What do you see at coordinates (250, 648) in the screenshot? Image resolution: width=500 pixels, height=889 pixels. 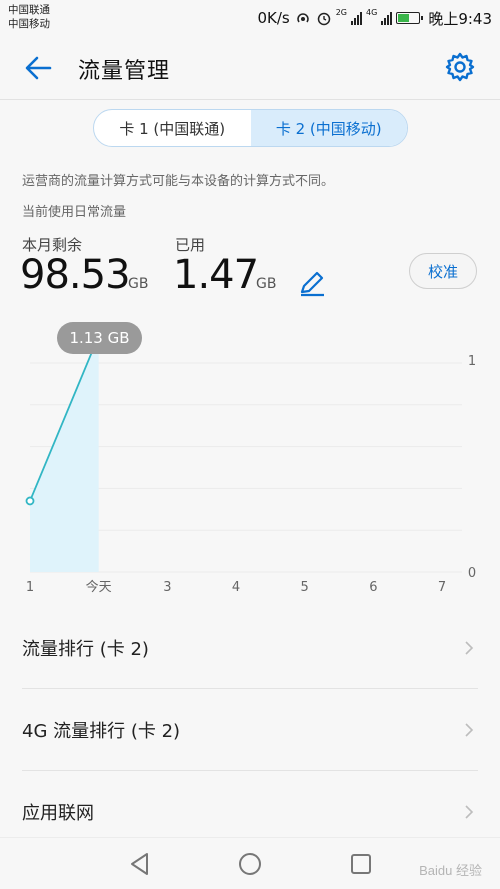 I see `menu-item-app-ranking: 流量排行 (卡 2)` at bounding box center [250, 648].